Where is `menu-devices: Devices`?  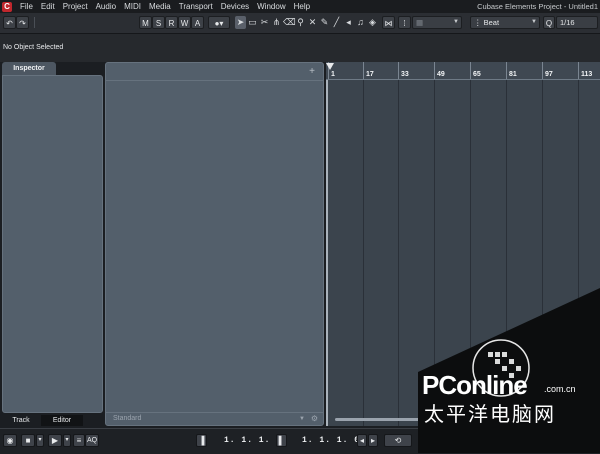 menu-devices: Devices is located at coordinates (235, 6).